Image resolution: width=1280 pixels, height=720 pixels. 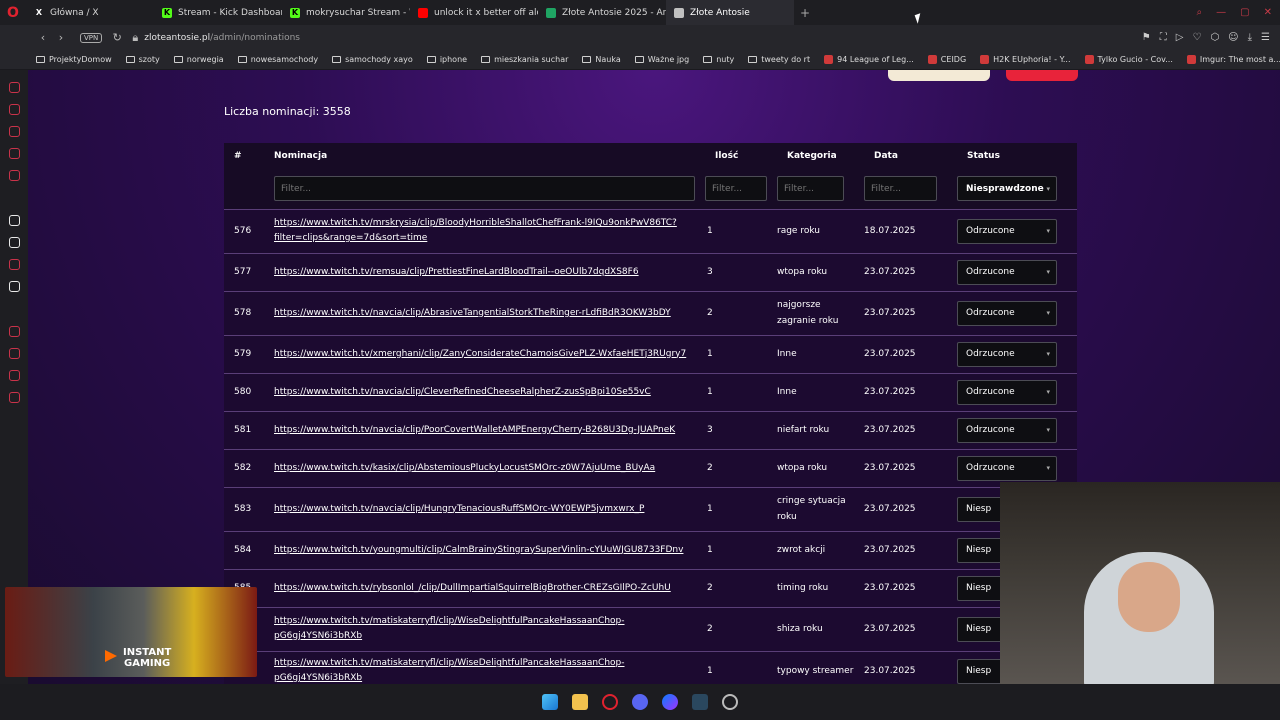 What do you see at coordinates (131, 632) in the screenshot?
I see `instant-gaming-ad: INSTANT GAMING` at bounding box center [131, 632].